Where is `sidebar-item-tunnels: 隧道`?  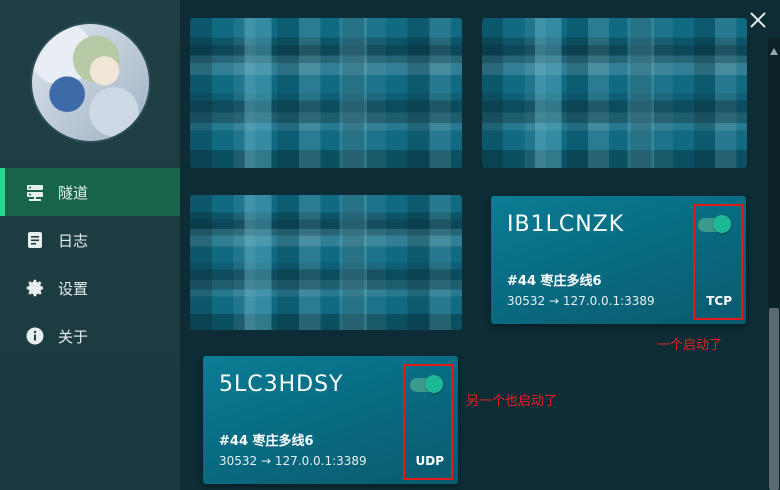
sidebar-item-tunnels: 隧道 is located at coordinates (90, 192).